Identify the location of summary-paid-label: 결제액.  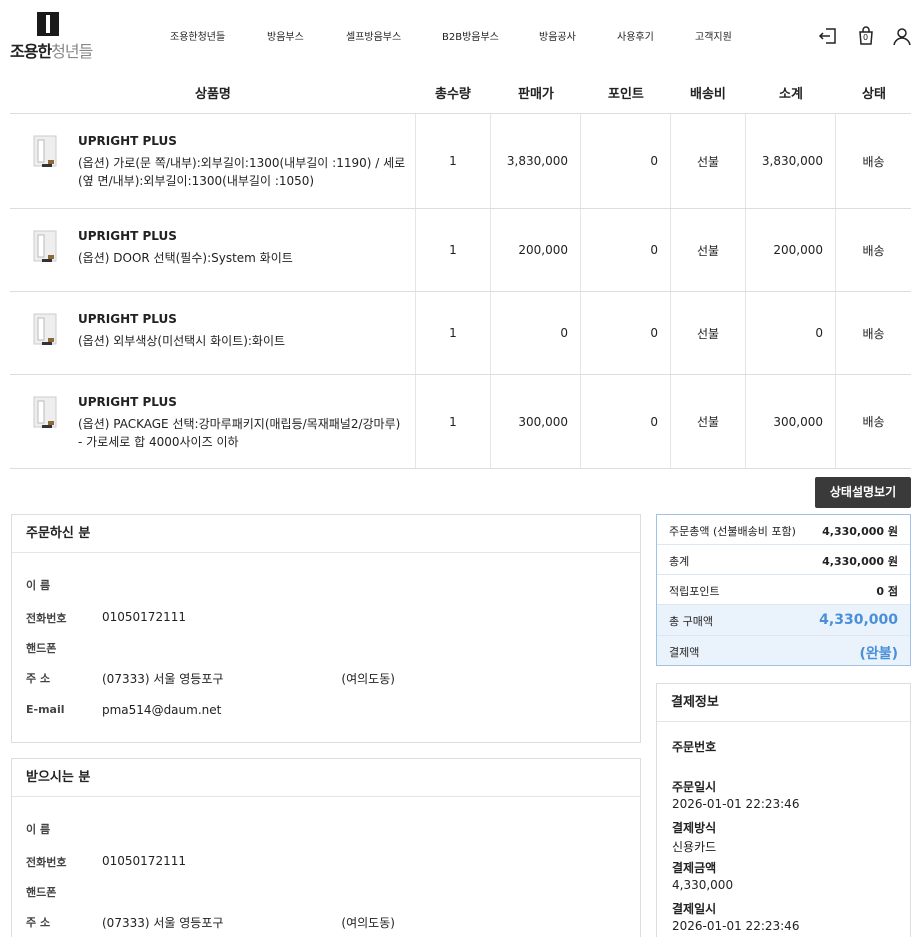
(684, 652).